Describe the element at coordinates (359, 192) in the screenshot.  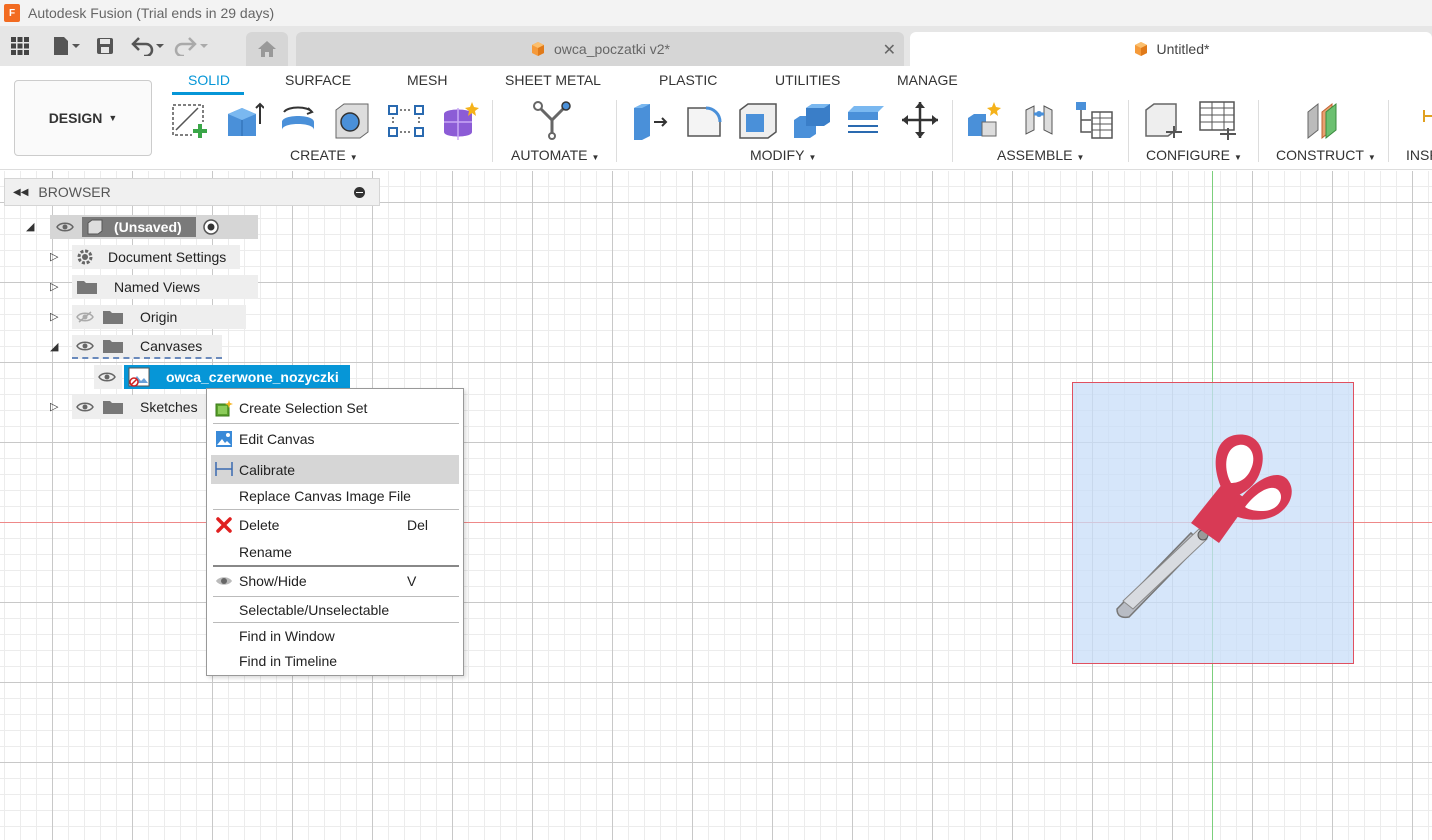
I see `minimize-panel-icon` at that location.